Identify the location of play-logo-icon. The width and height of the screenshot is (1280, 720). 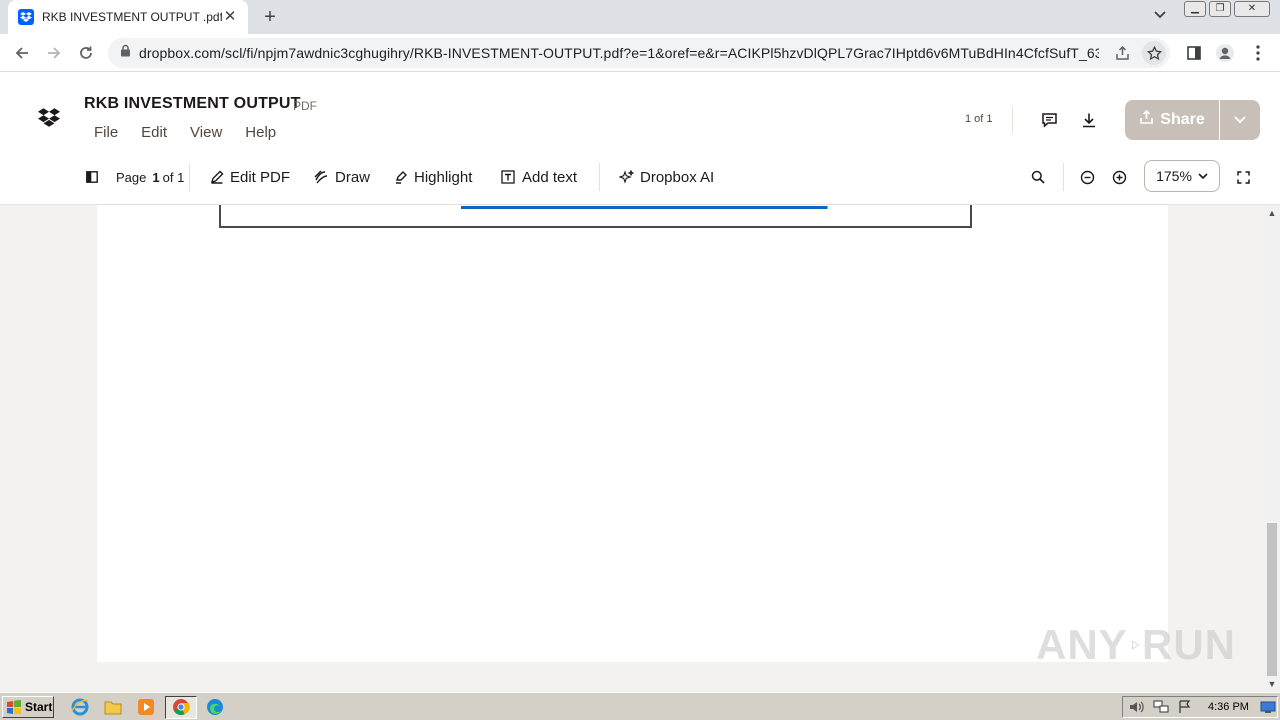
(1135, 645).